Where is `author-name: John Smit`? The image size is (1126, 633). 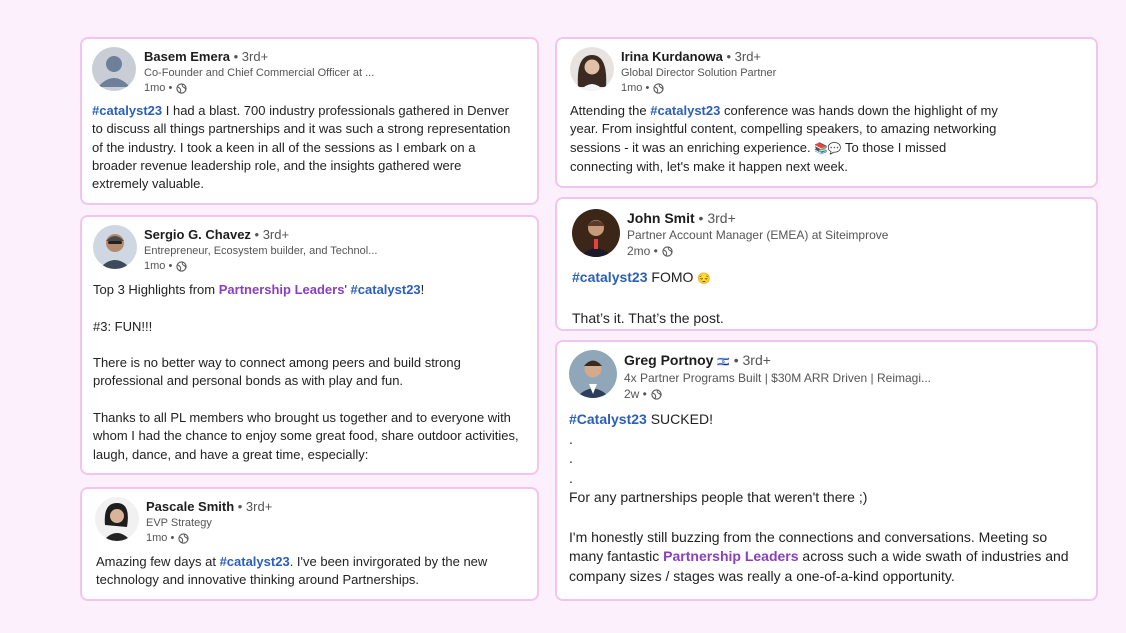
author-name: John Smit is located at coordinates (661, 218).